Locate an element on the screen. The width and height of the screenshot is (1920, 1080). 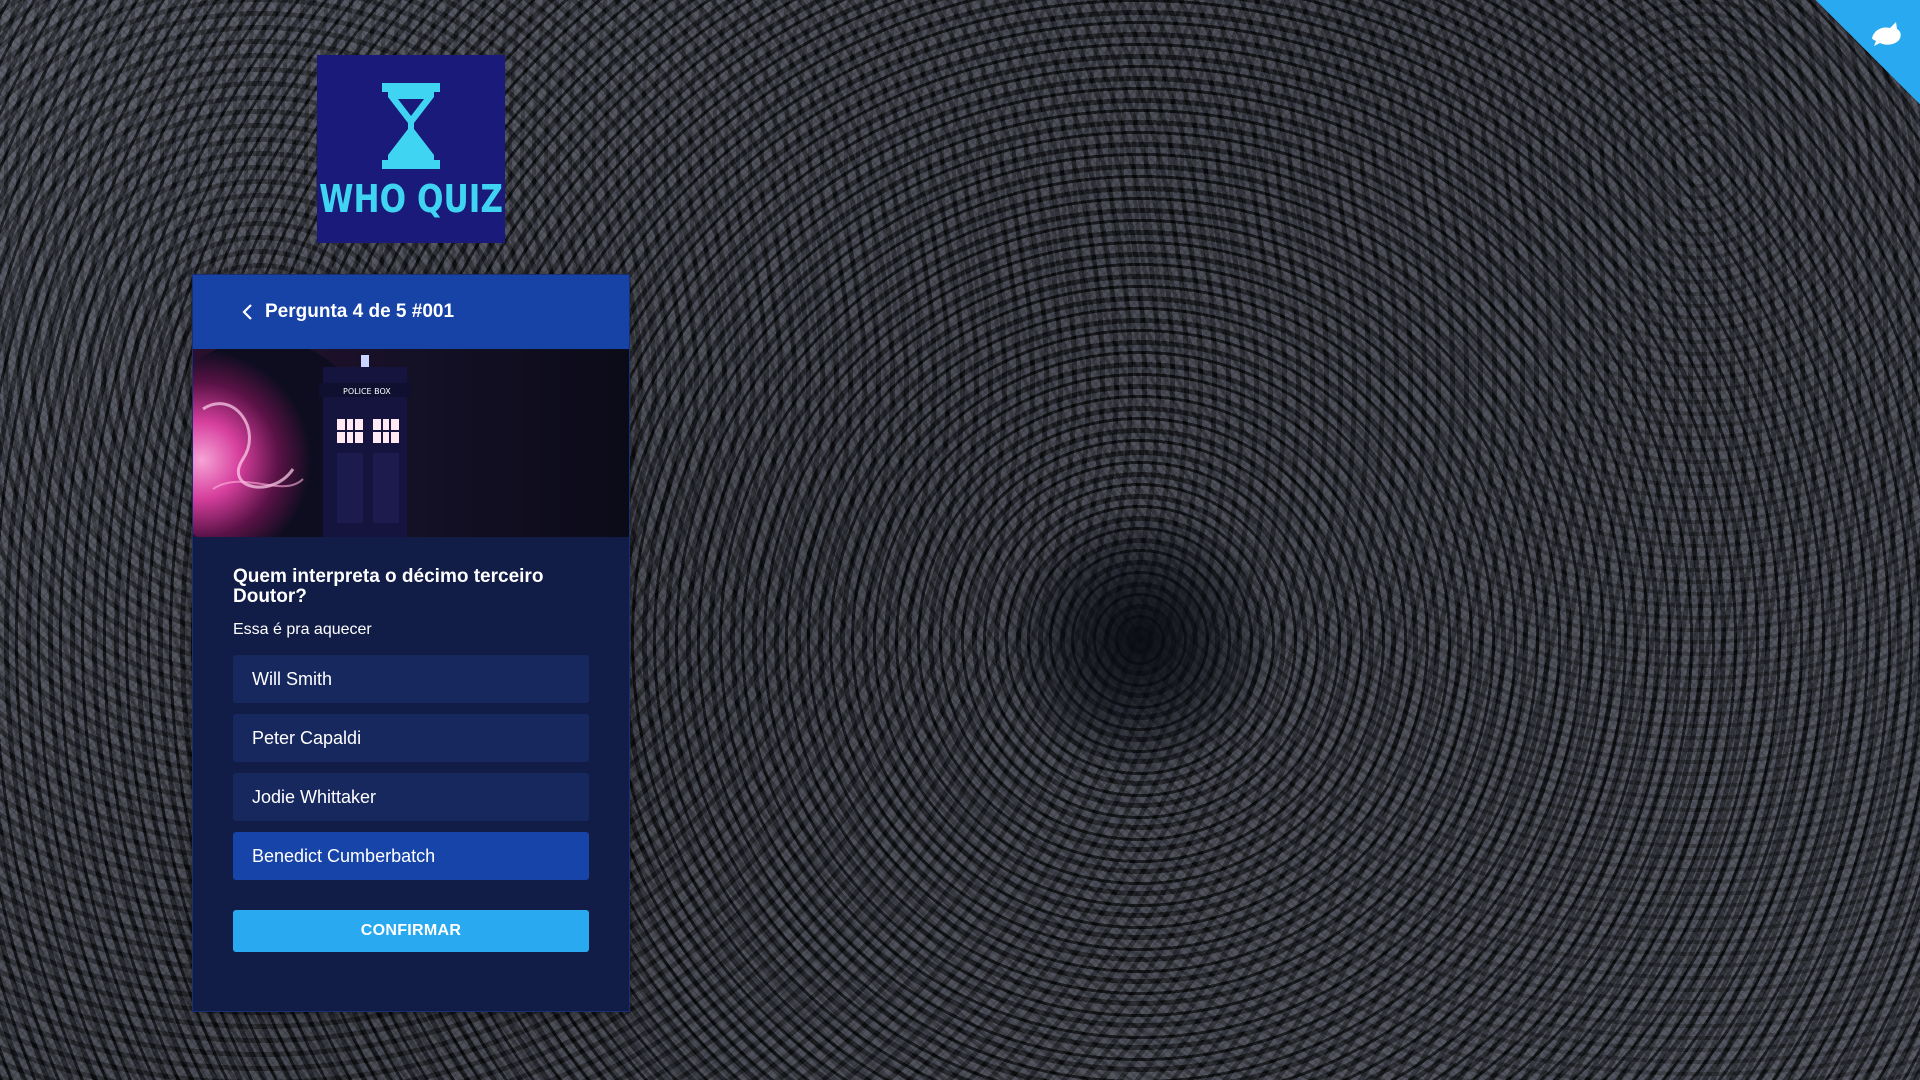
question-counter: Pergunta 4 de 5 #001 is located at coordinates (360, 311).